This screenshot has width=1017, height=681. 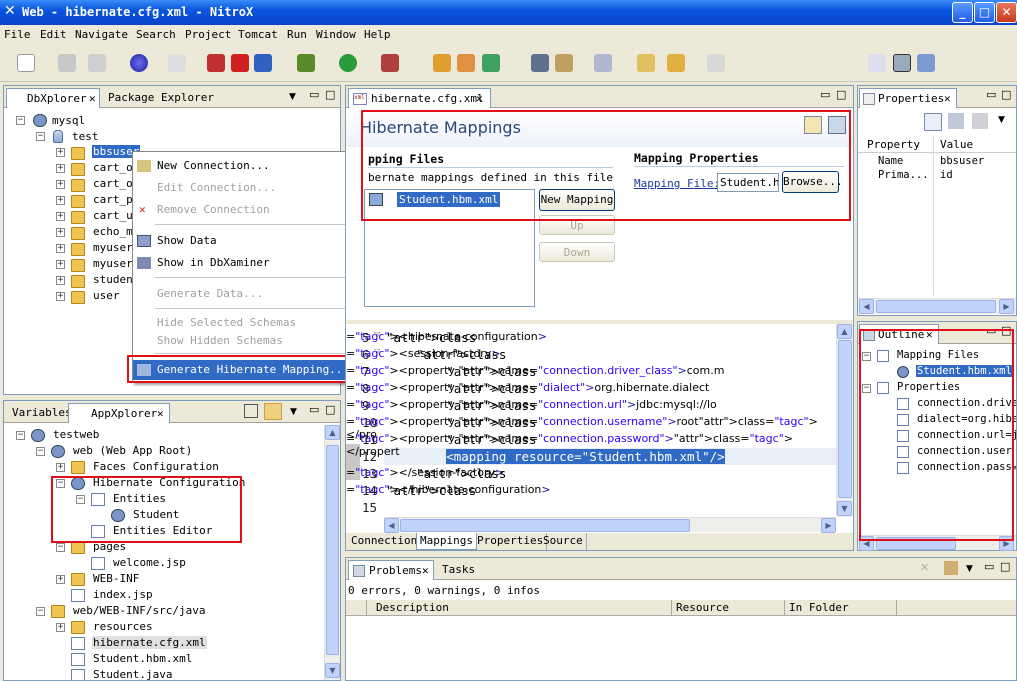 What do you see at coordinates (258, 34) in the screenshot?
I see `menu-tomcat: Tomcat` at bounding box center [258, 34].